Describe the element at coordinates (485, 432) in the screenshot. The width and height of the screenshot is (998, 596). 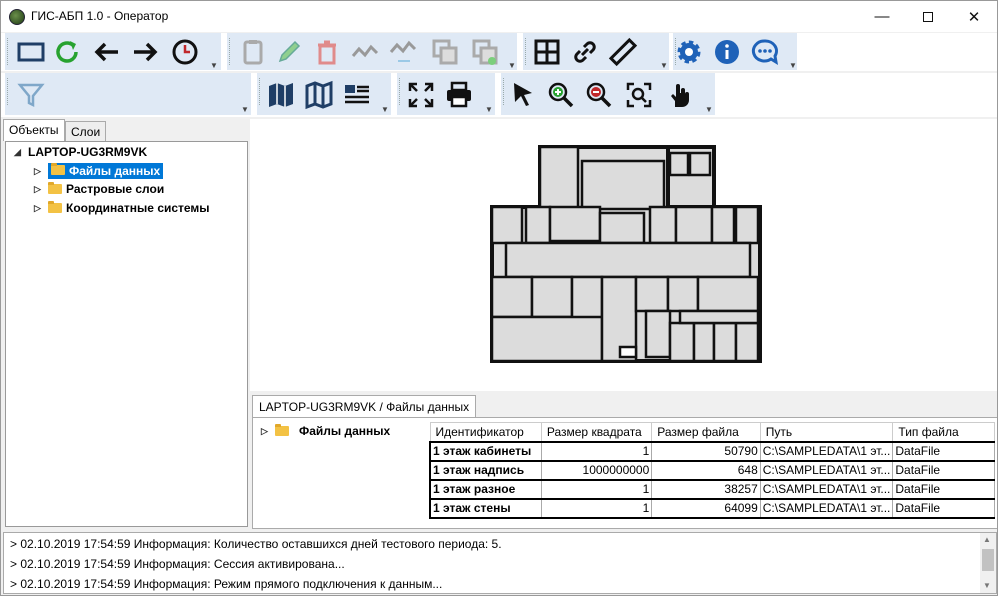
I see `column-header-identifier: Идентификатор` at that location.